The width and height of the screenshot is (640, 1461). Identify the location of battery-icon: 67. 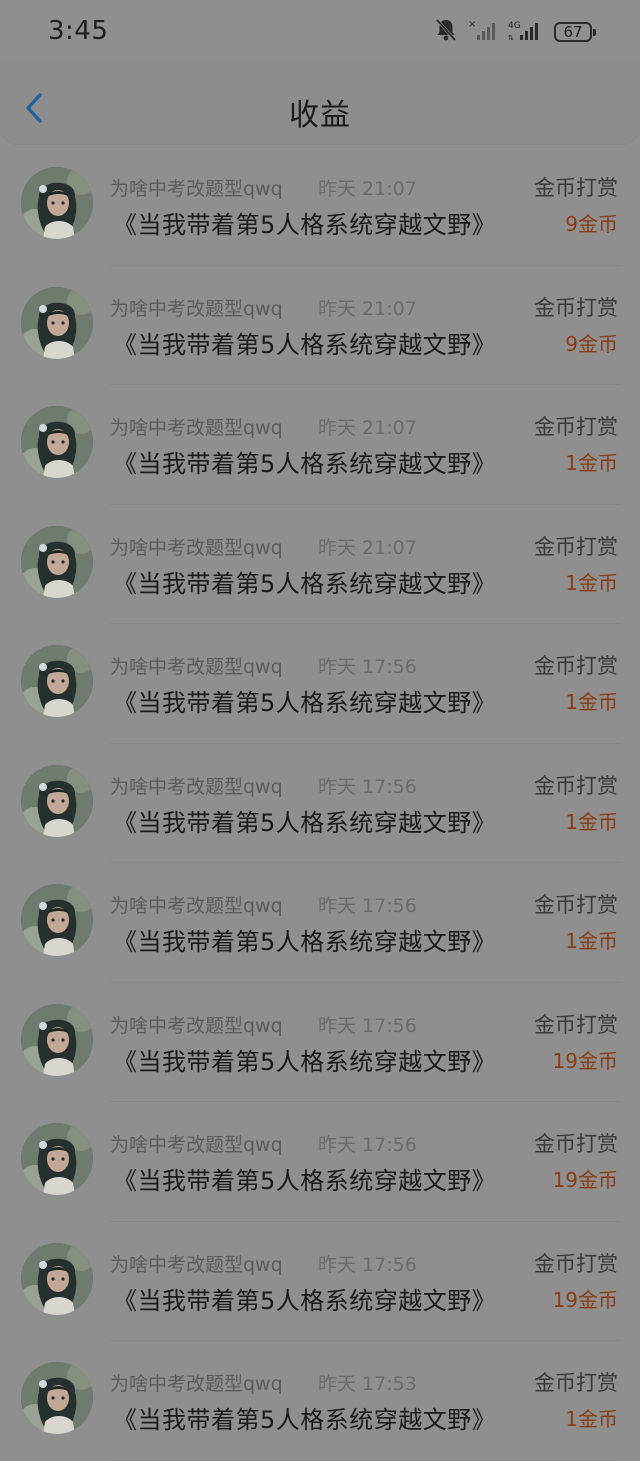
(575, 32).